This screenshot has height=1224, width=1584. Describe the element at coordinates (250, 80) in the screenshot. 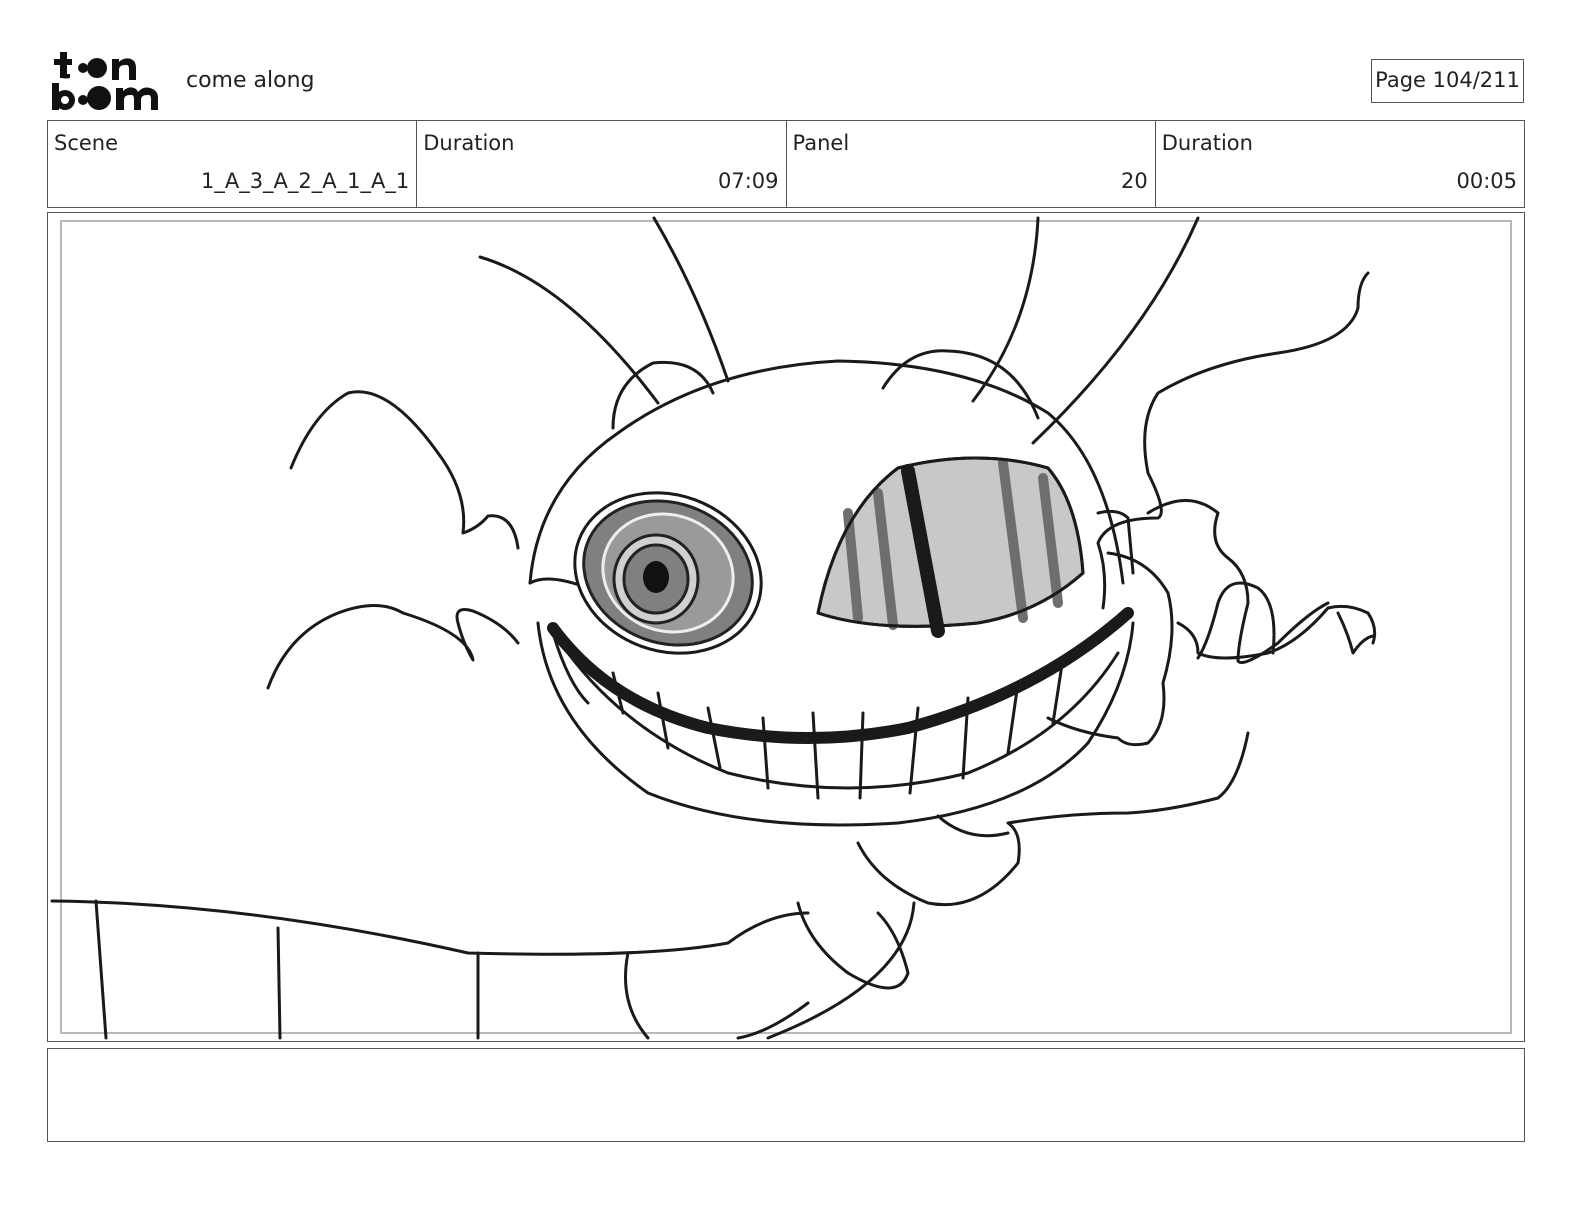

I see `project-title: come along` at that location.